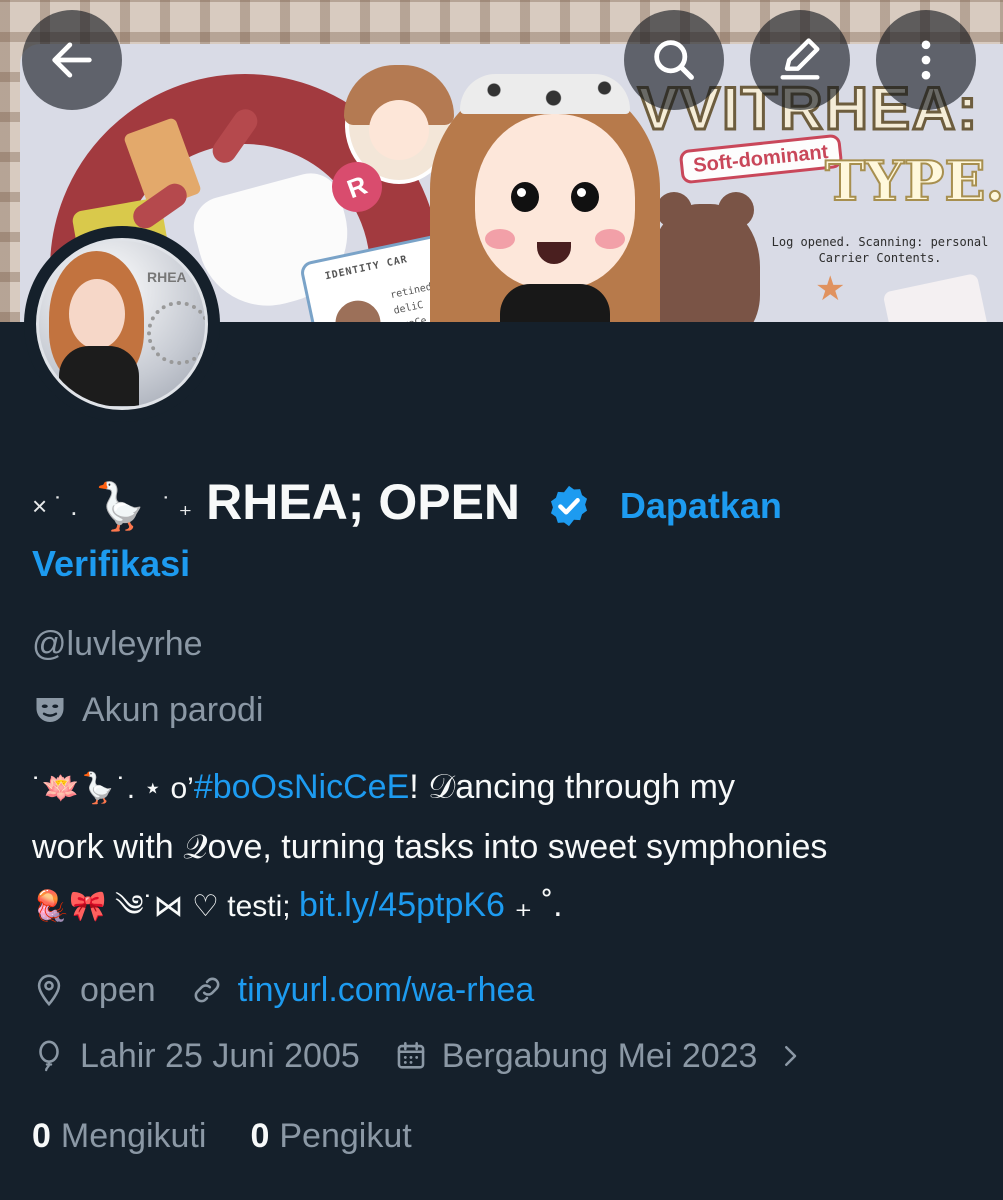  What do you see at coordinates (173, 710) in the screenshot?
I see `parody-label: Akun parodi` at bounding box center [173, 710].